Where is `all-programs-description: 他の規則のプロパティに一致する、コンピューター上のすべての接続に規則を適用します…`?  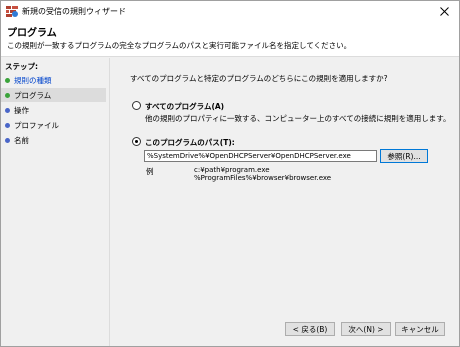
all-programs-description: 他の規則のプロパティに一致する、コンピューター上のすべての接続に規則を適用します… is located at coordinates (298, 118).